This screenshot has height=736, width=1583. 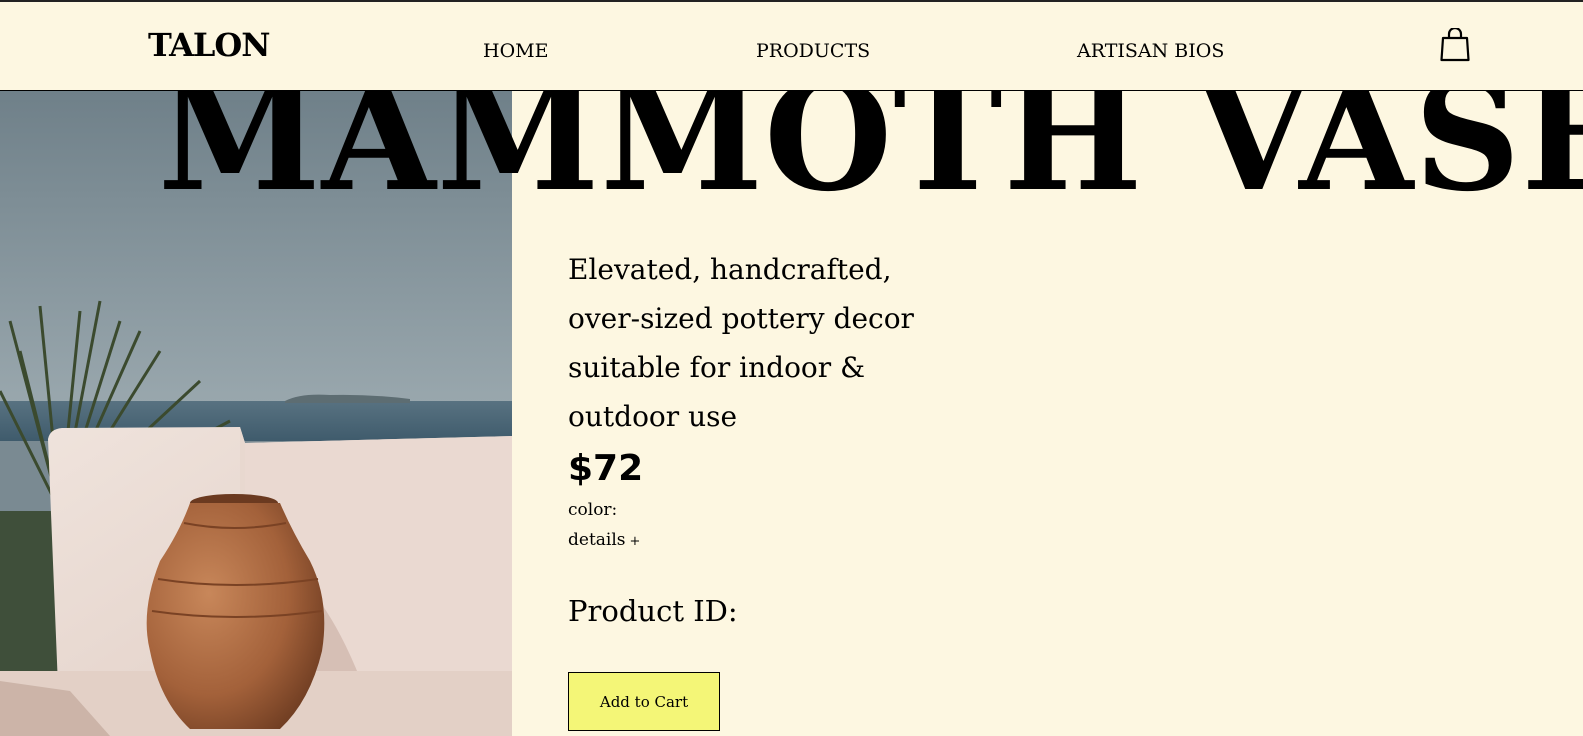 I want to click on details-toggle: details +, so click(x=604, y=540).